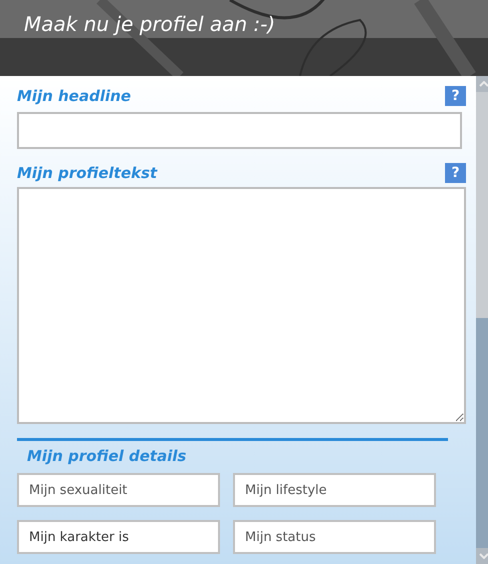 Image resolution: width=488 pixels, height=564 pixels. Describe the element at coordinates (118, 537) in the screenshot. I see `detail-field: Mijn karakter is` at that location.